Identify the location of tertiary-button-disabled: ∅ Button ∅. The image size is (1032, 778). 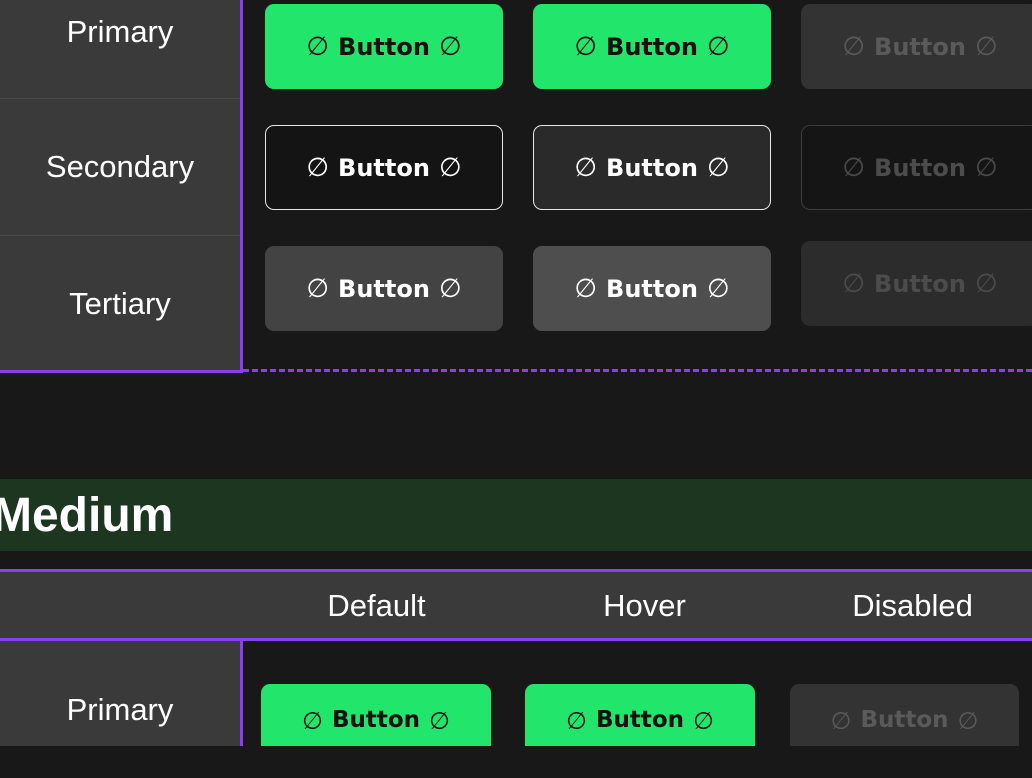
(916, 283).